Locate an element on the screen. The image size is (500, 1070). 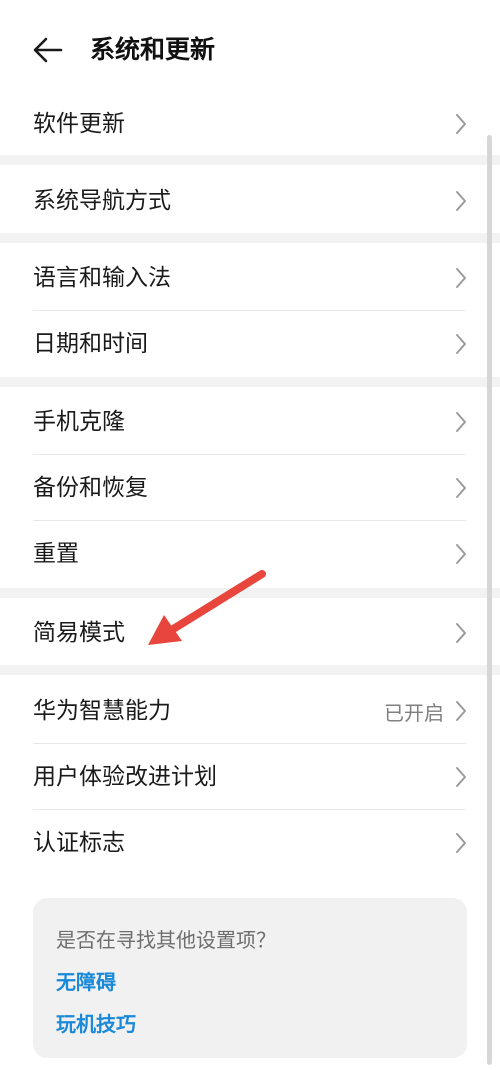
settings-group-navigation: 系统导航方式 is located at coordinates (250, 201).